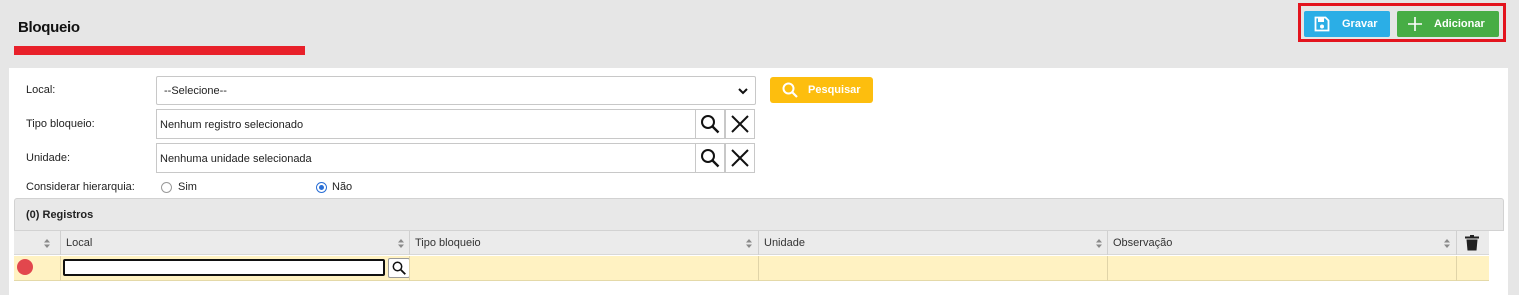  I want to click on col-observacao-label: Observação, so click(1143, 243).